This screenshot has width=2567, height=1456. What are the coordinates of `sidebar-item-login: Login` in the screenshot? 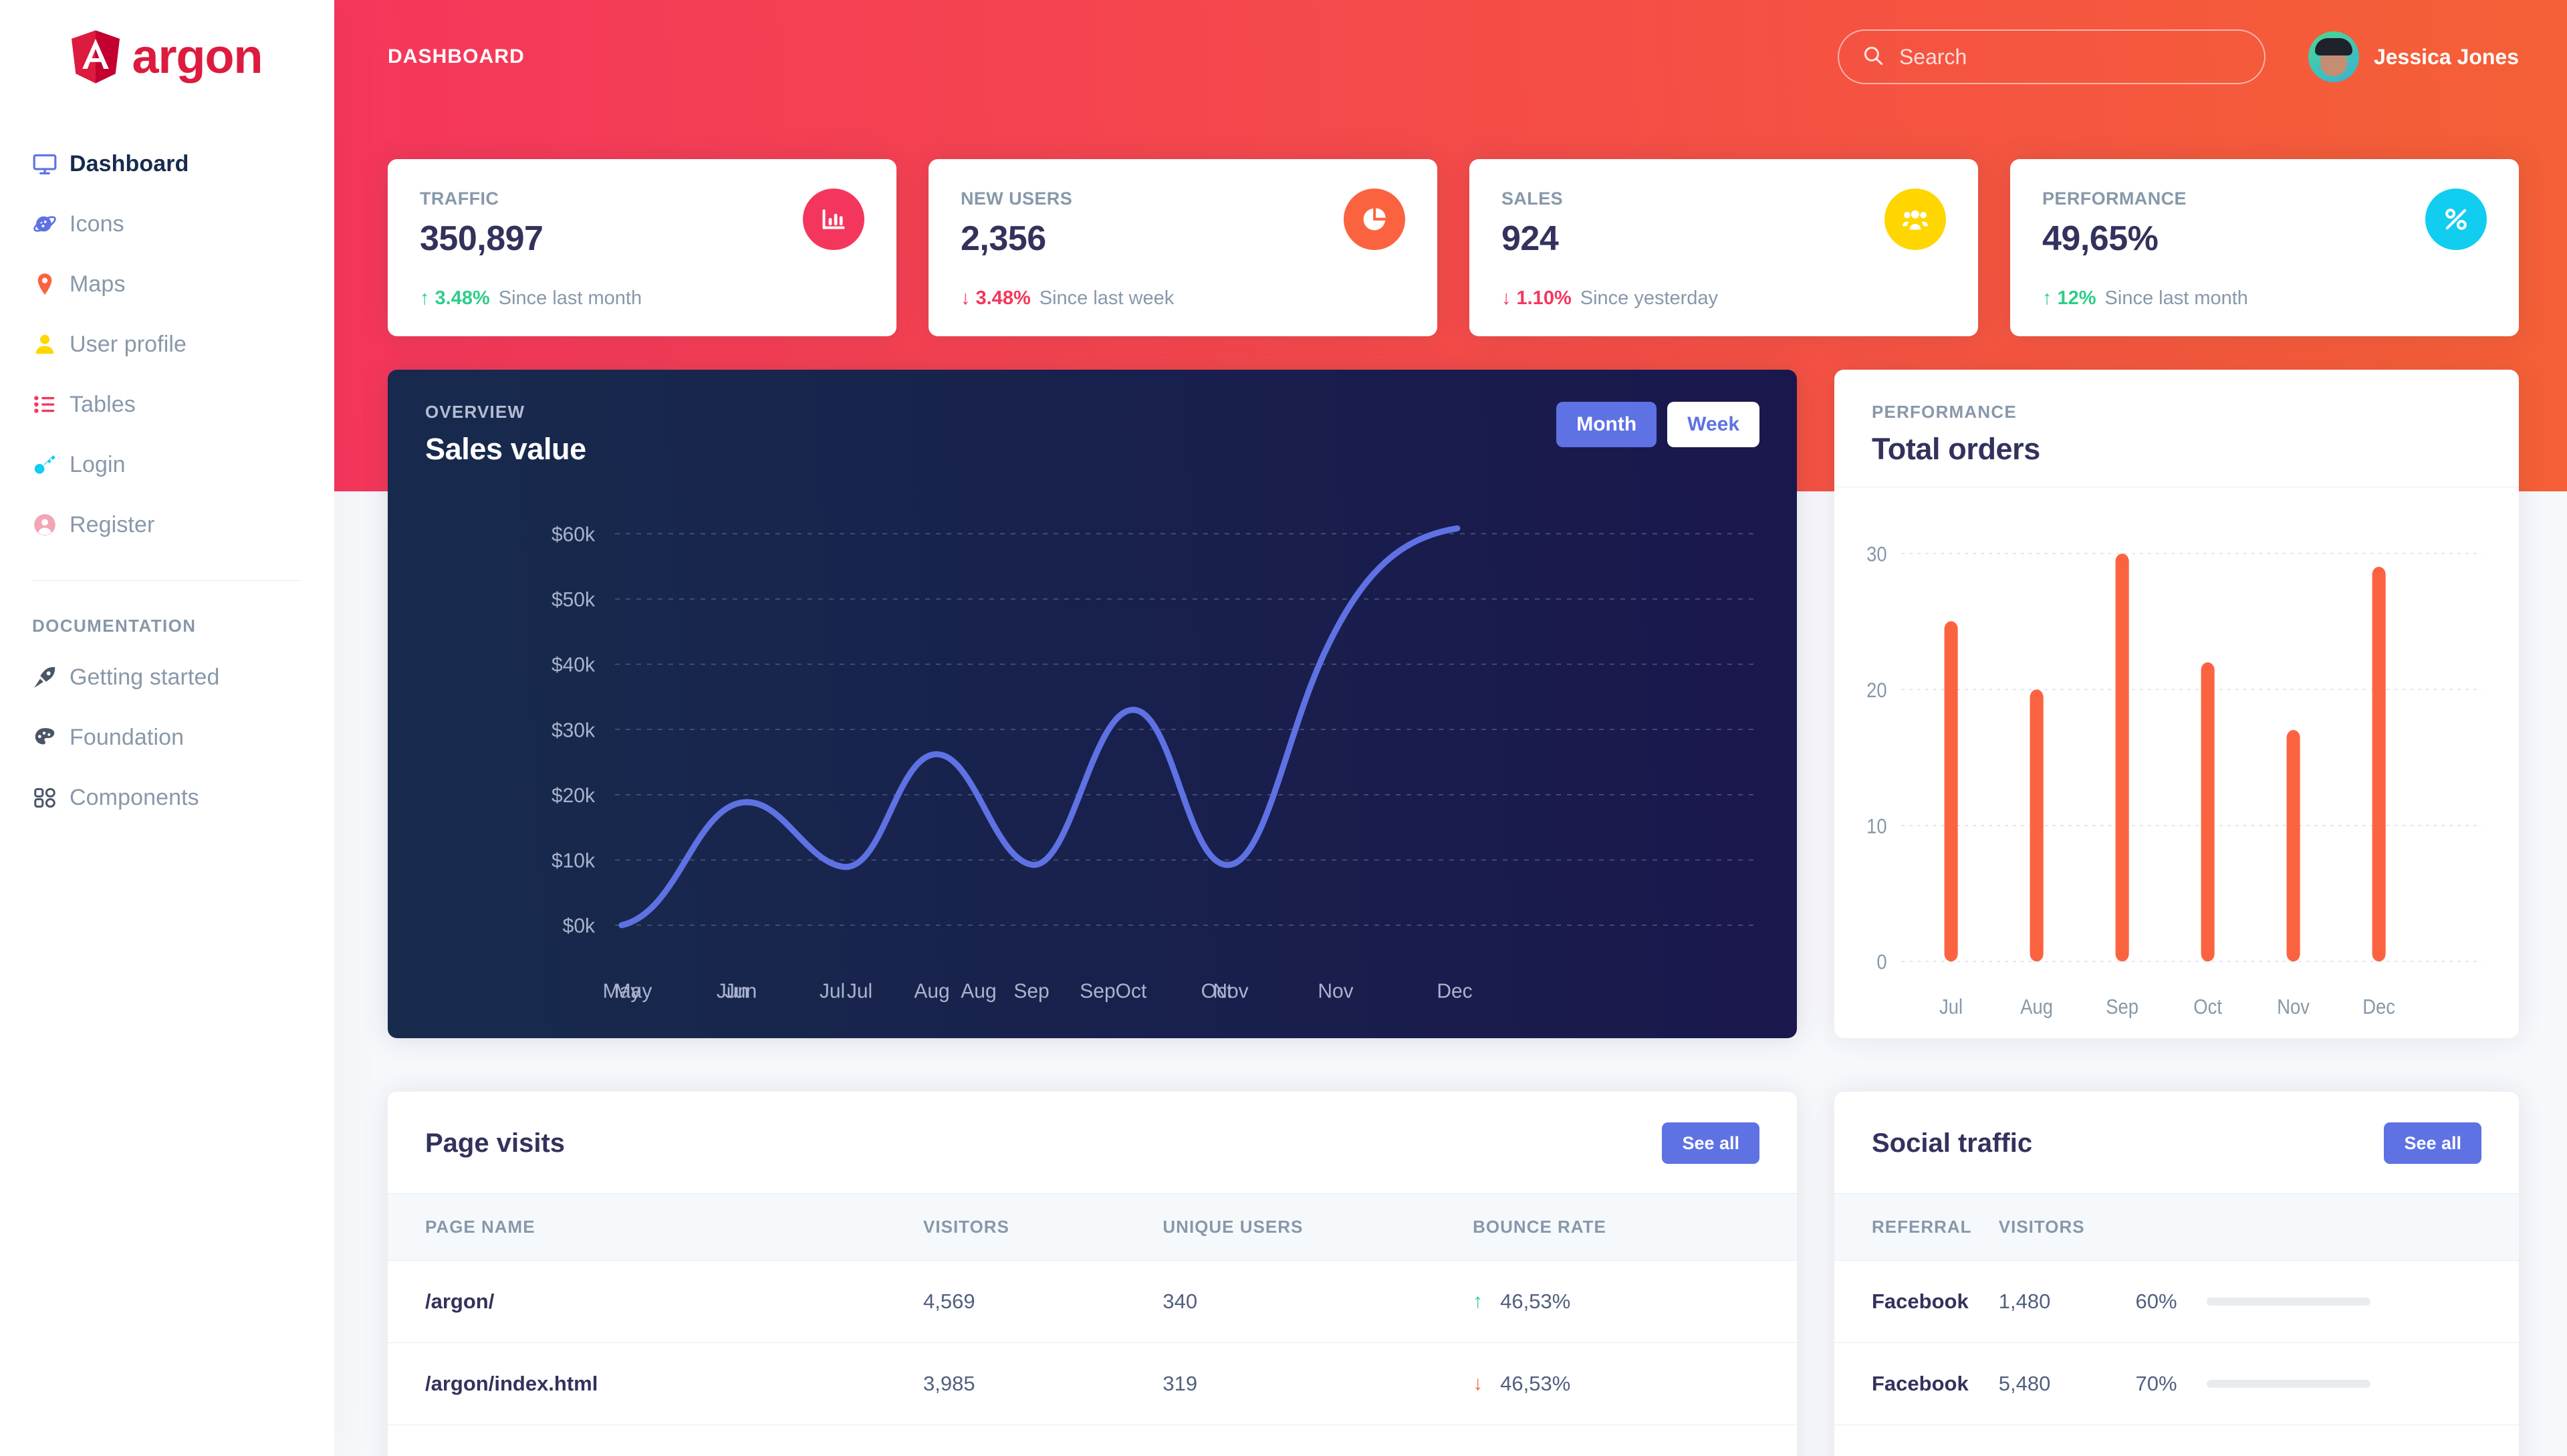 It's located at (167, 465).